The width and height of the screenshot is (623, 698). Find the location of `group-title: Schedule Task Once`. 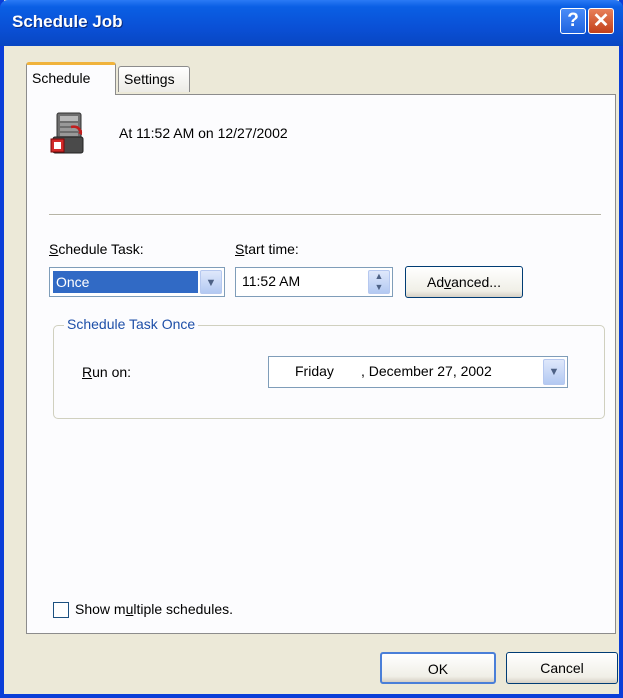

group-title: Schedule Task Once is located at coordinates (131, 324).